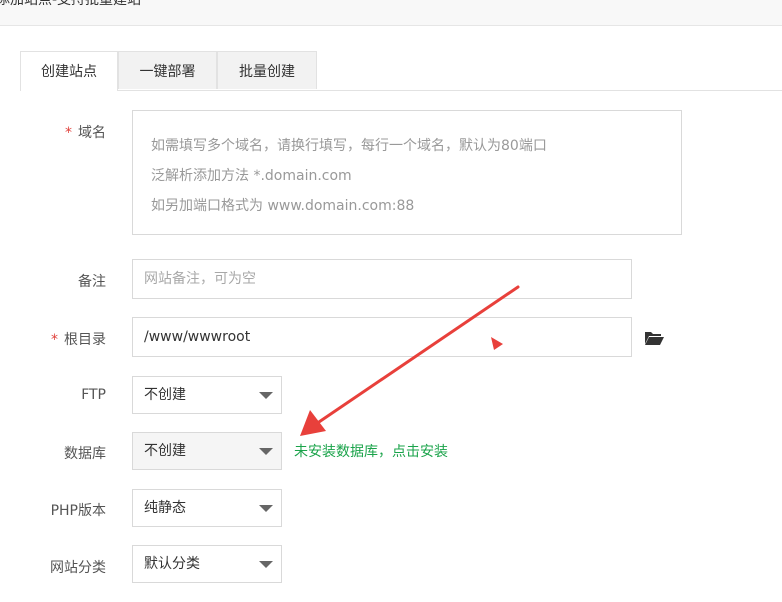 This screenshot has width=782, height=602. What do you see at coordinates (267, 70) in the screenshot?
I see `tab-batch-create: 批量创建` at bounding box center [267, 70].